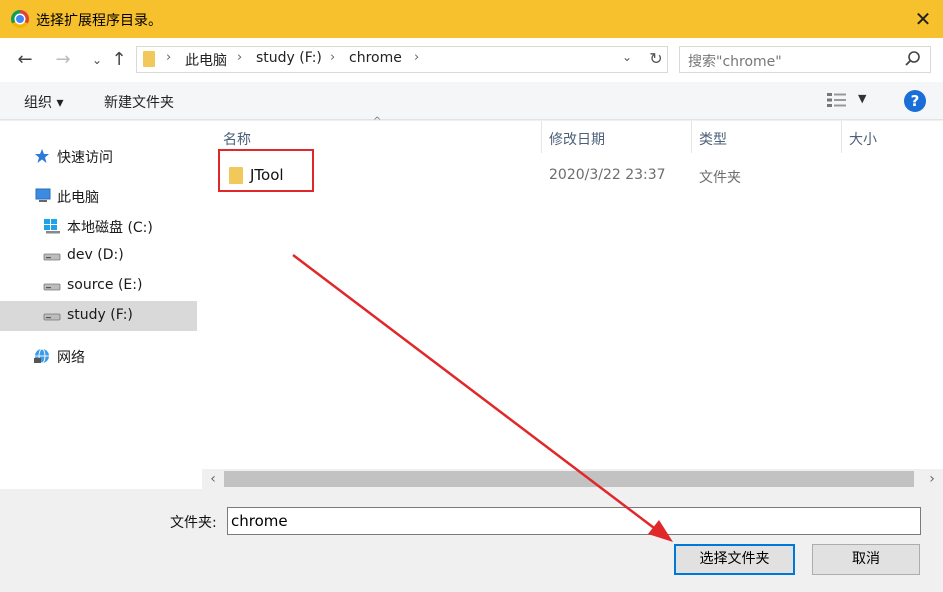 The width and height of the screenshot is (943, 592). I want to click on folder-icon, so click(149, 59).